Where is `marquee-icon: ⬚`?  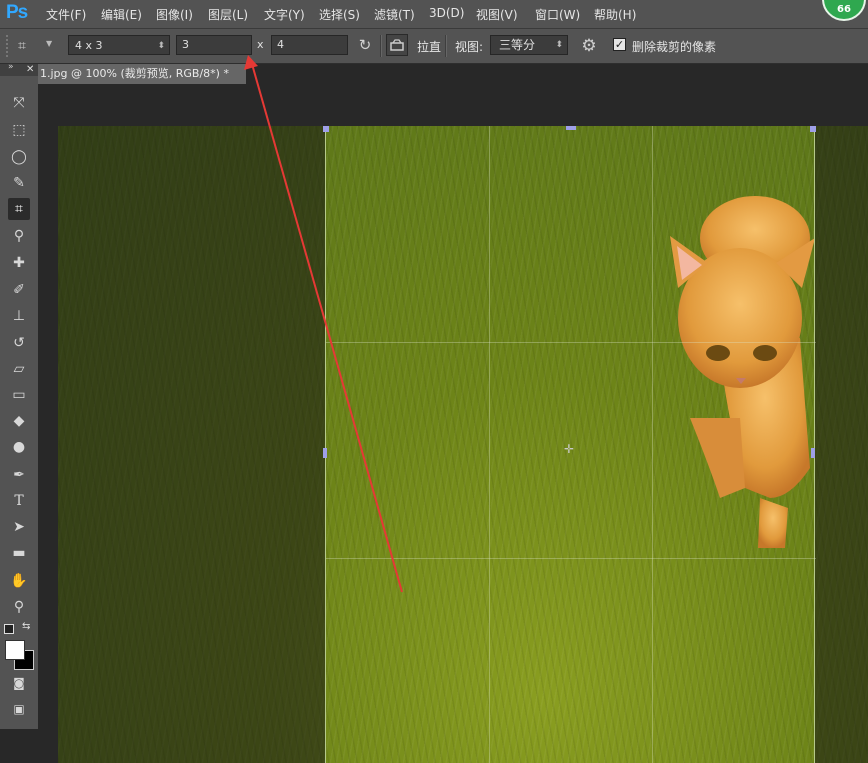
marquee-icon: ⬚ is located at coordinates (19, 130).